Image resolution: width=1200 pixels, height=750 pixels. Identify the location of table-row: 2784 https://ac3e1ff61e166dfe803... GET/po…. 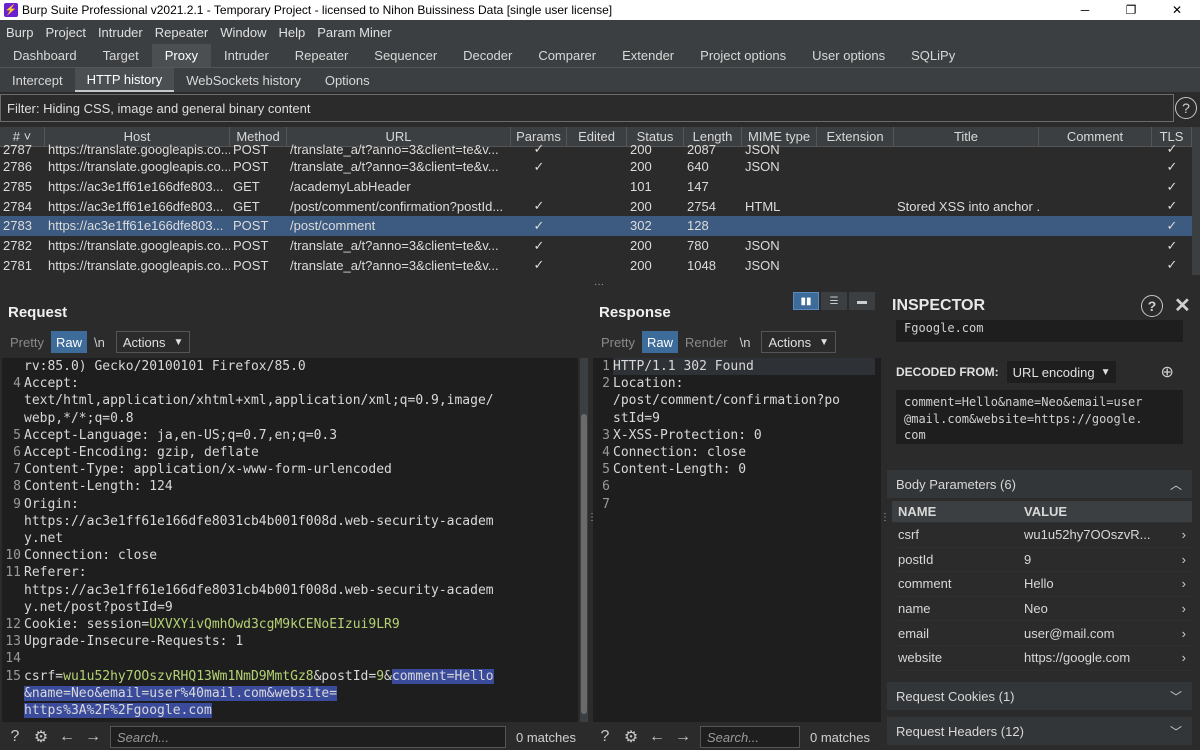
(596, 206).